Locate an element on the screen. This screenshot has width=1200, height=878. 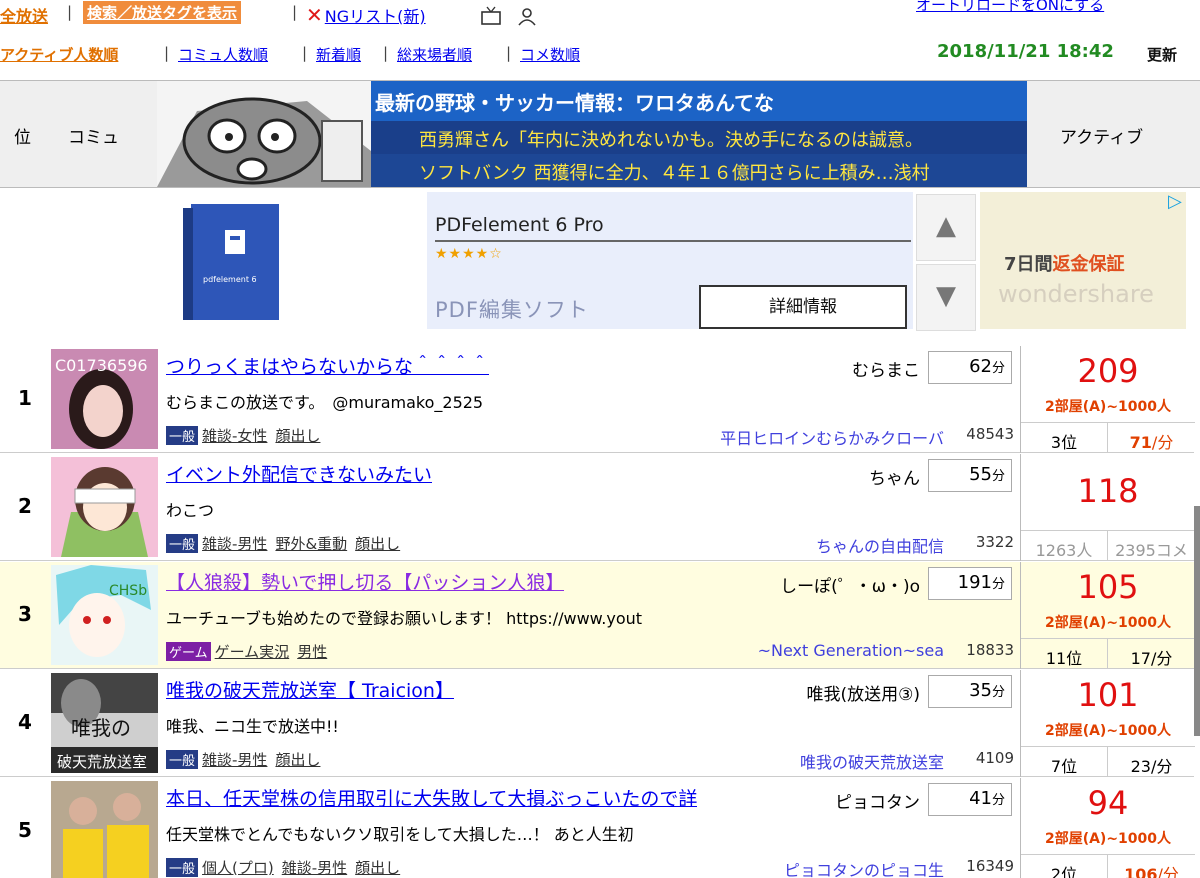
broadcast-title: 本日、任天堂株の信用取引に大失敗して大損ぶっこいたので詳 is located at coordinates (431, 797).